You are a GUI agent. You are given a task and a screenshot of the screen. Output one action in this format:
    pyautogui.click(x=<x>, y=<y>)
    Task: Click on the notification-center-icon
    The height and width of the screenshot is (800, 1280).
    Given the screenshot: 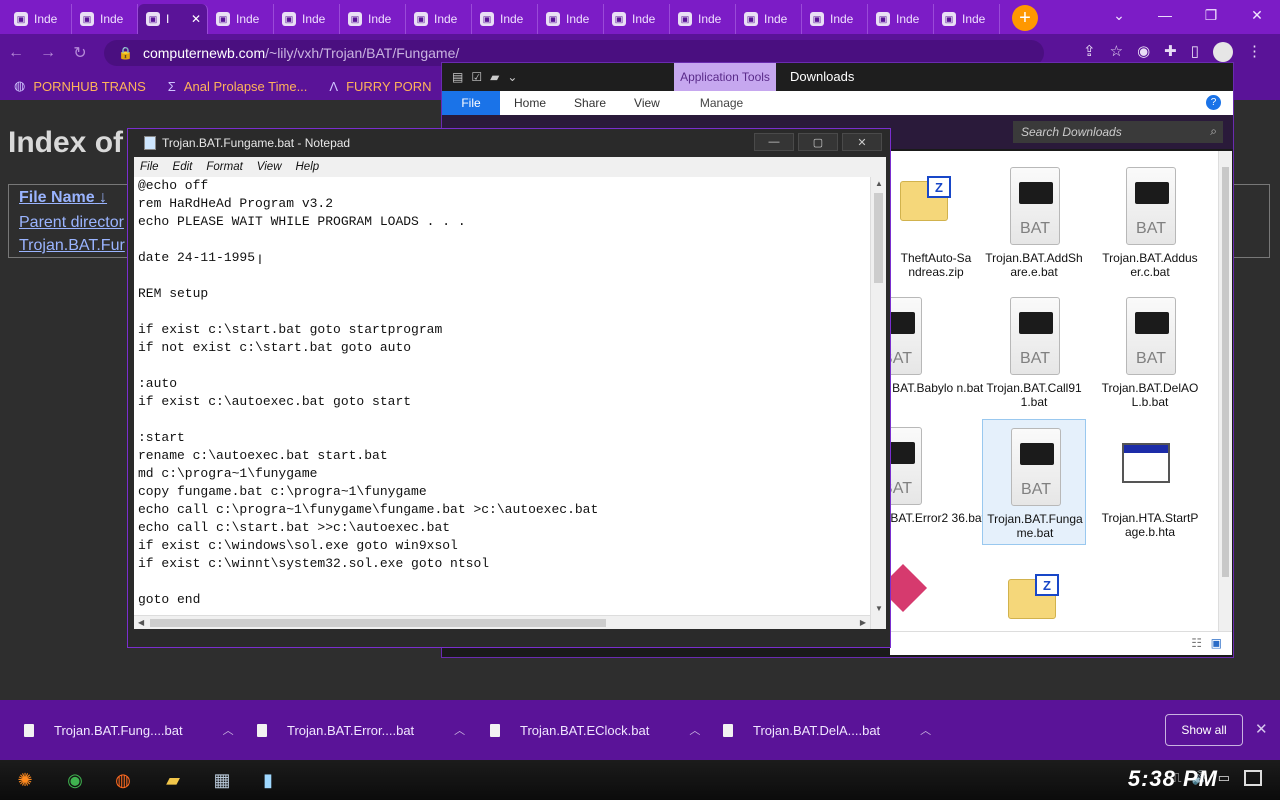 What is the action you would take?
    pyautogui.click(x=1253, y=778)
    